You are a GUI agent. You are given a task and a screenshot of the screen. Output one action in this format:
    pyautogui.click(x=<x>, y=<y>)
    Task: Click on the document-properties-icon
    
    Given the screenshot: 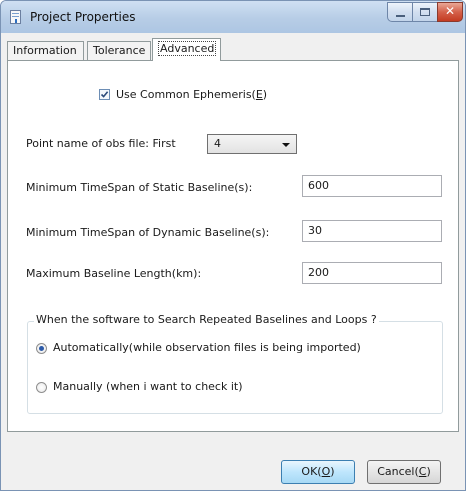 What is the action you would take?
    pyautogui.click(x=15, y=17)
    